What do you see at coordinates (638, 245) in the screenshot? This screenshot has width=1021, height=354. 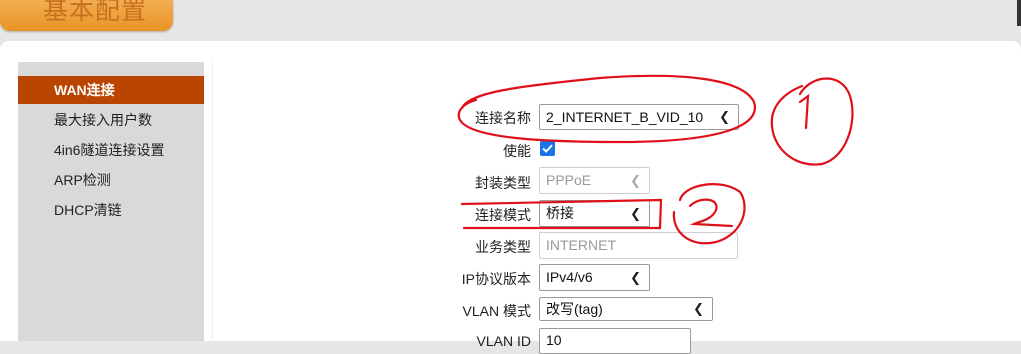 I see `service-type-field: INTERNET` at bounding box center [638, 245].